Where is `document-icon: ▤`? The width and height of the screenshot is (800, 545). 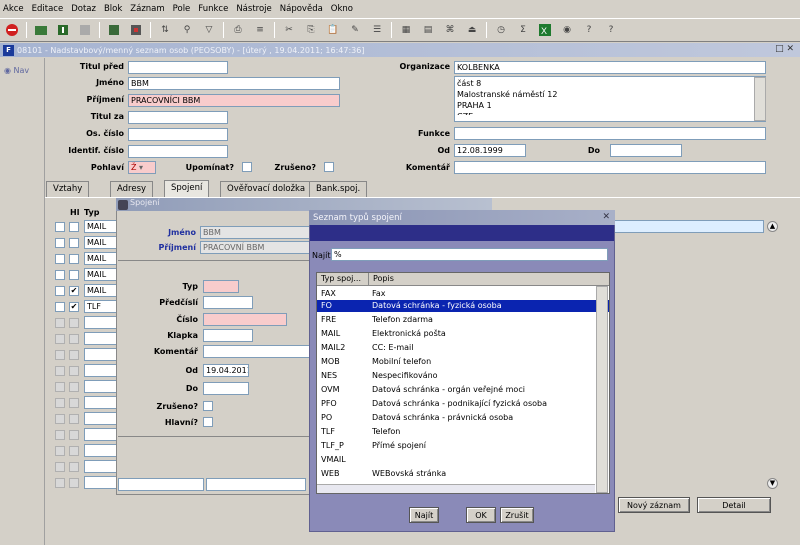
document-icon: ▤ is located at coordinates (428, 30).